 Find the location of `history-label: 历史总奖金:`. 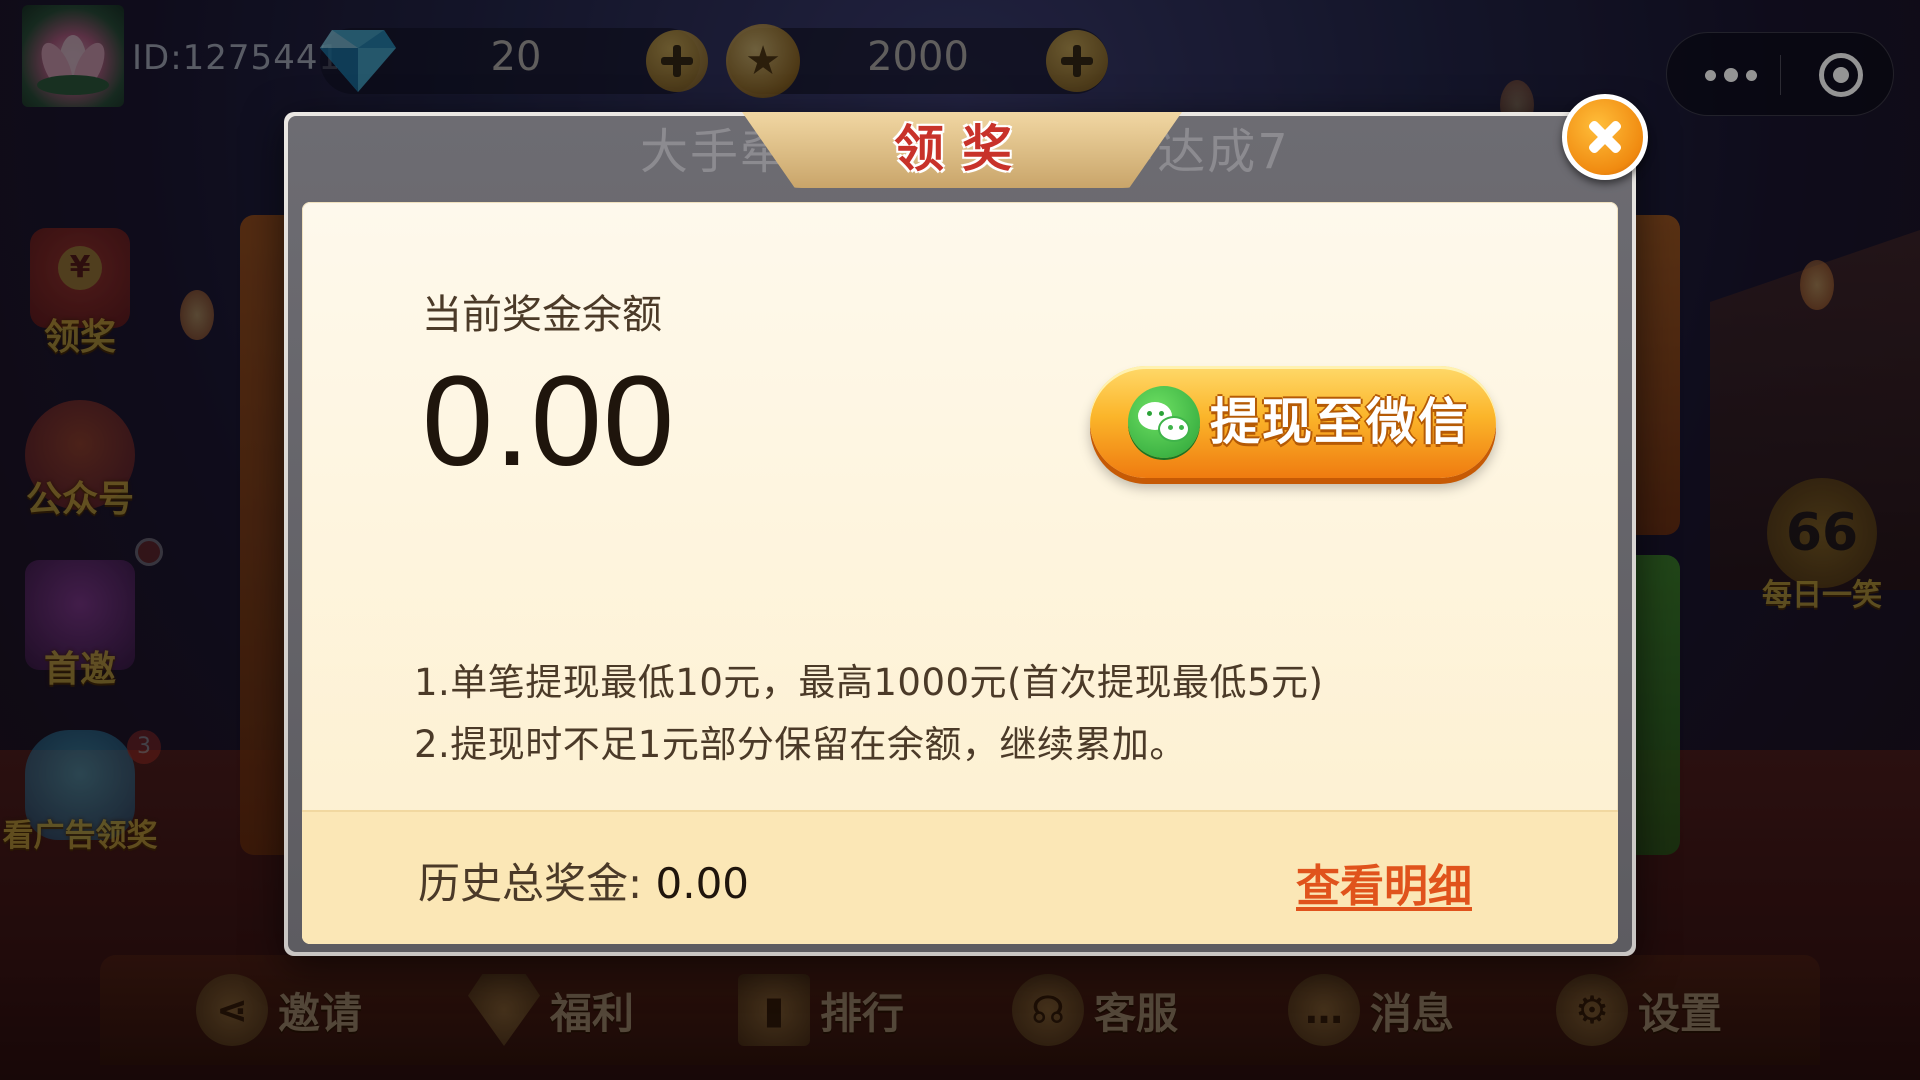

history-label: 历史总奖金: is located at coordinates (537, 883).